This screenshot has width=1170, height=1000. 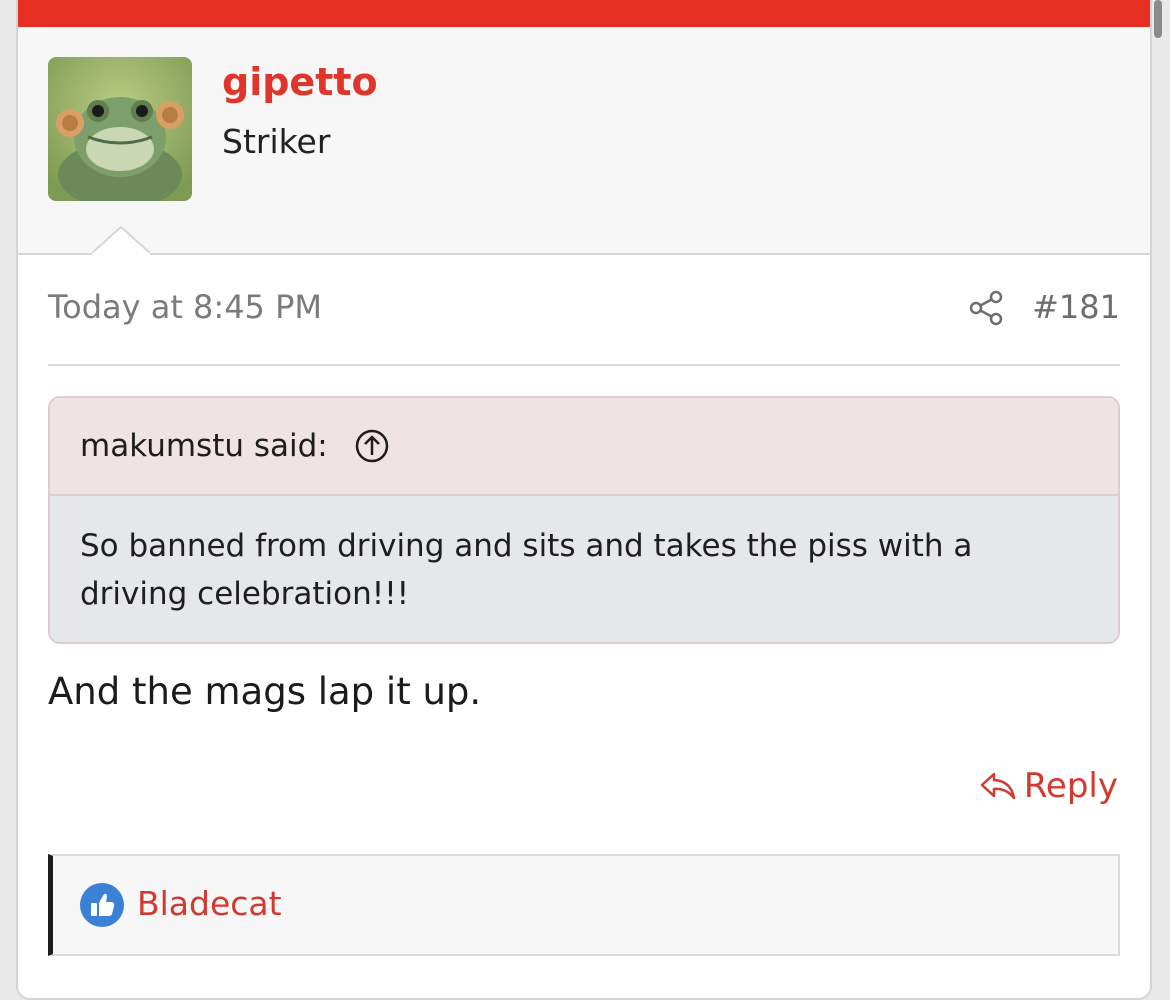 What do you see at coordinates (584, 13) in the screenshot?
I see `accent-bar` at bounding box center [584, 13].